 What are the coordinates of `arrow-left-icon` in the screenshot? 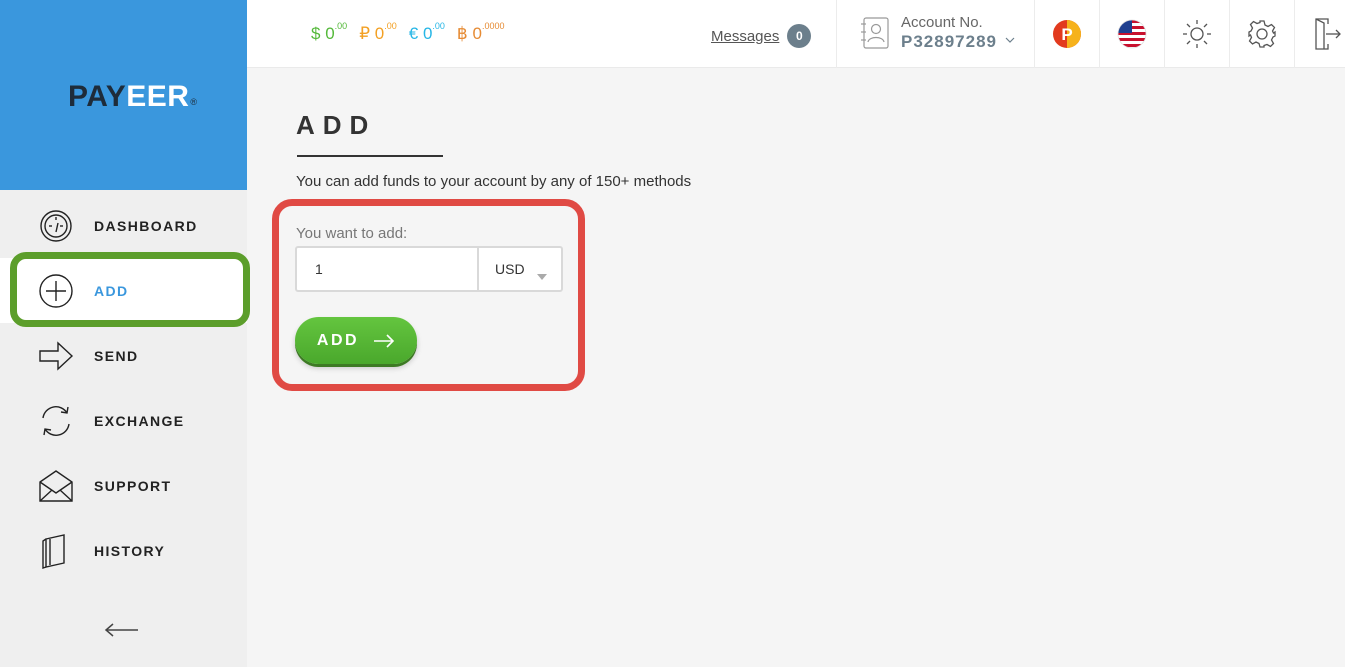 It's located at (122, 630).